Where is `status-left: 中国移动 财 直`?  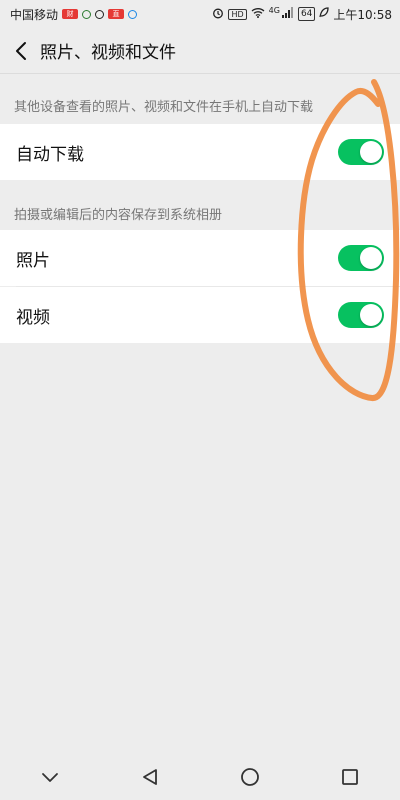 status-left: 中国移动 财 直 is located at coordinates (74, 14).